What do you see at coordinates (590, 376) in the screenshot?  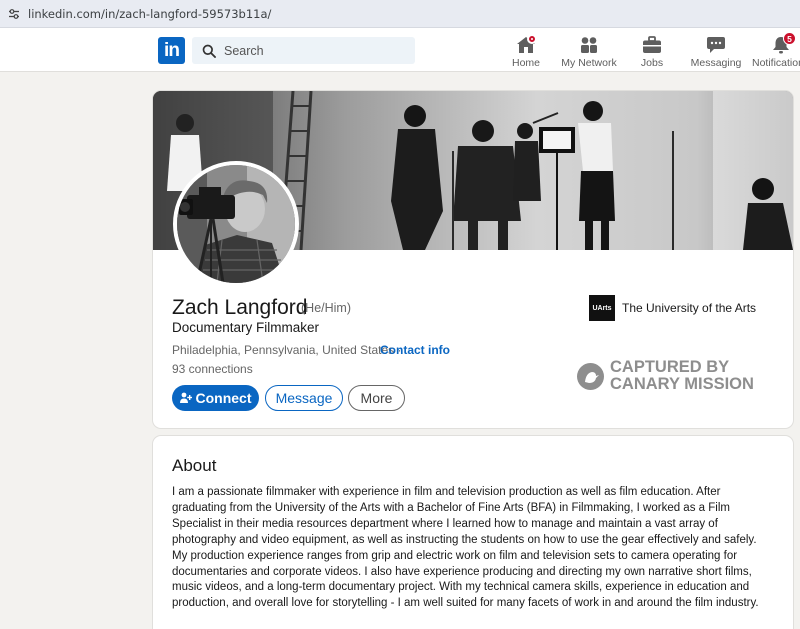 I see `canary-bird-icon` at bounding box center [590, 376].